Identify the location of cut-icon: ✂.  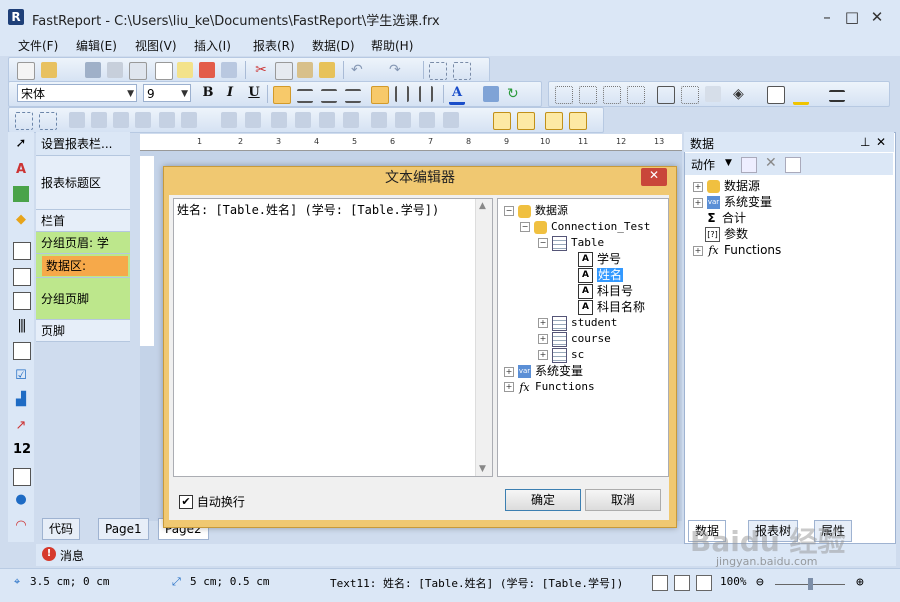
(261, 70).